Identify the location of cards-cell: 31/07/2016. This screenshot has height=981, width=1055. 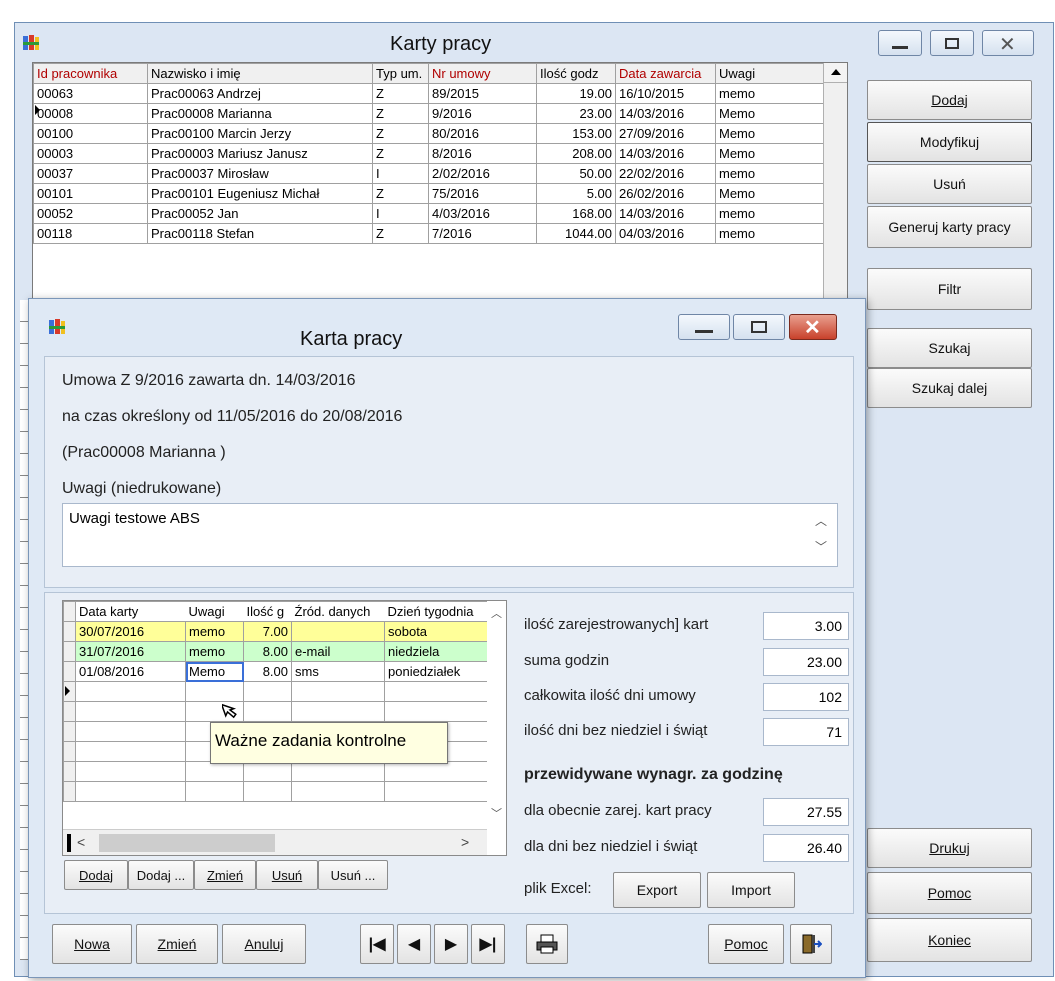
(130, 651).